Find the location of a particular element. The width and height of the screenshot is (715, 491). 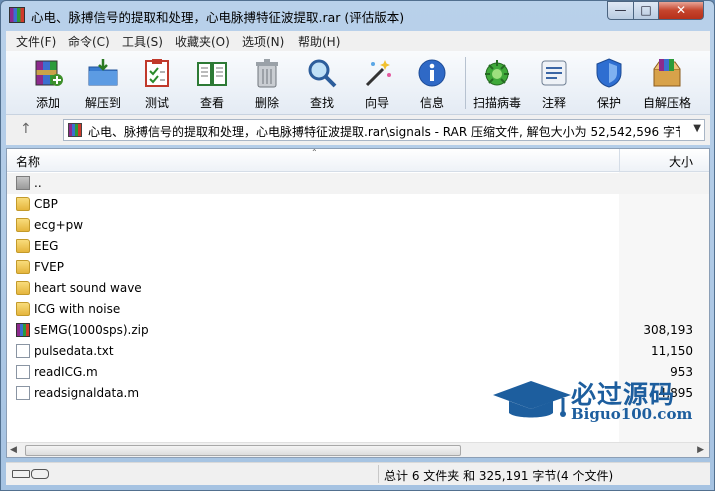

status-bar: 总计 6 文件夹 和 325,191 字节(4 个文件) is located at coordinates (358, 473).